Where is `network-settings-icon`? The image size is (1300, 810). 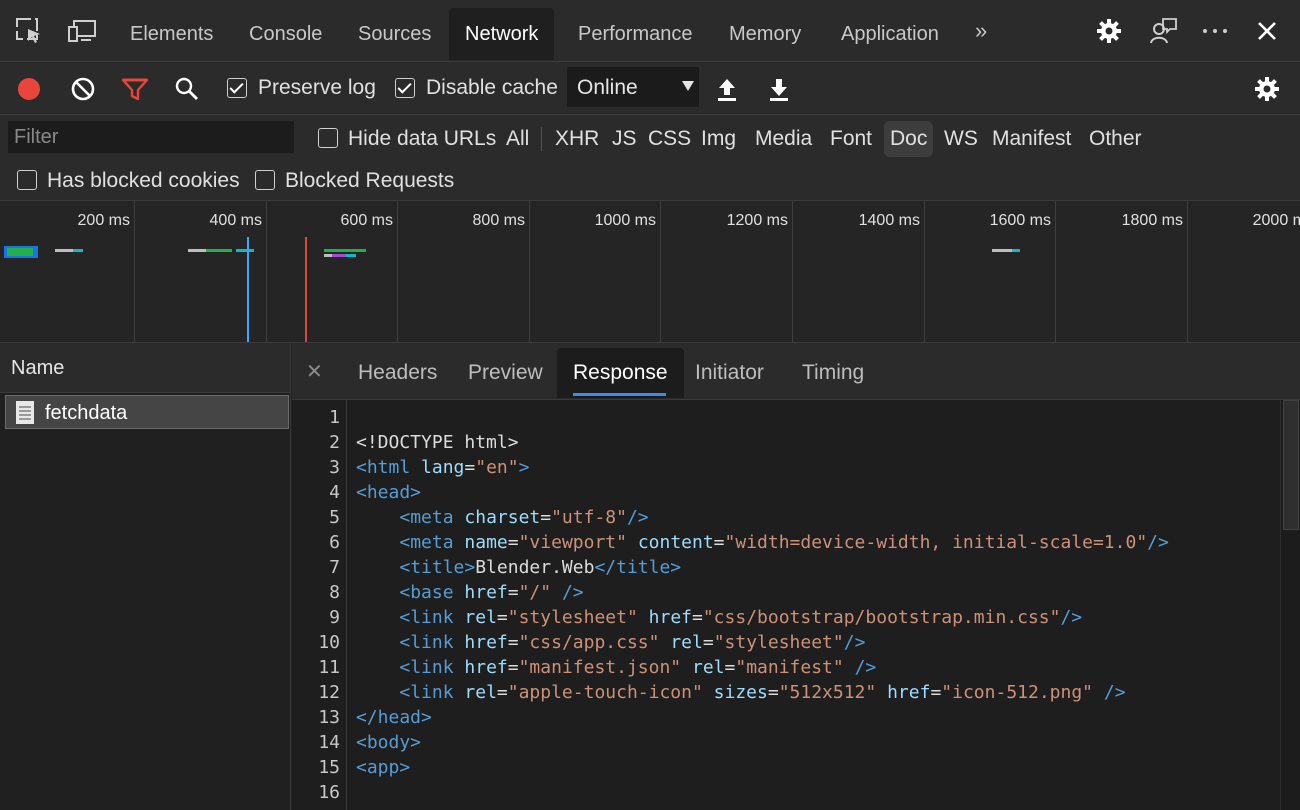
network-settings-icon is located at coordinates (1267, 89).